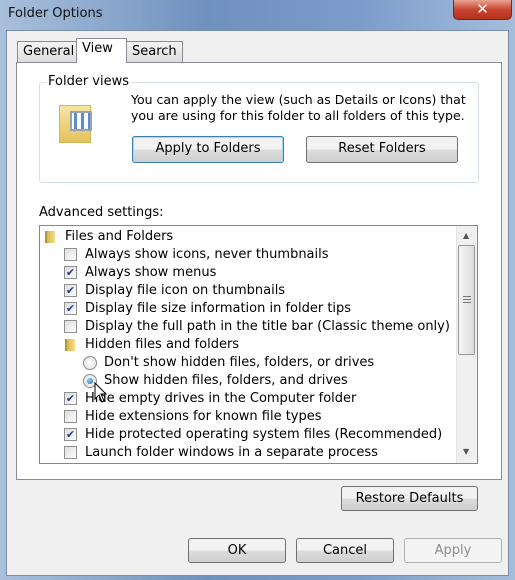  What do you see at coordinates (203, 416) in the screenshot?
I see `list-item-label: Hide extensions for known file types` at bounding box center [203, 416].